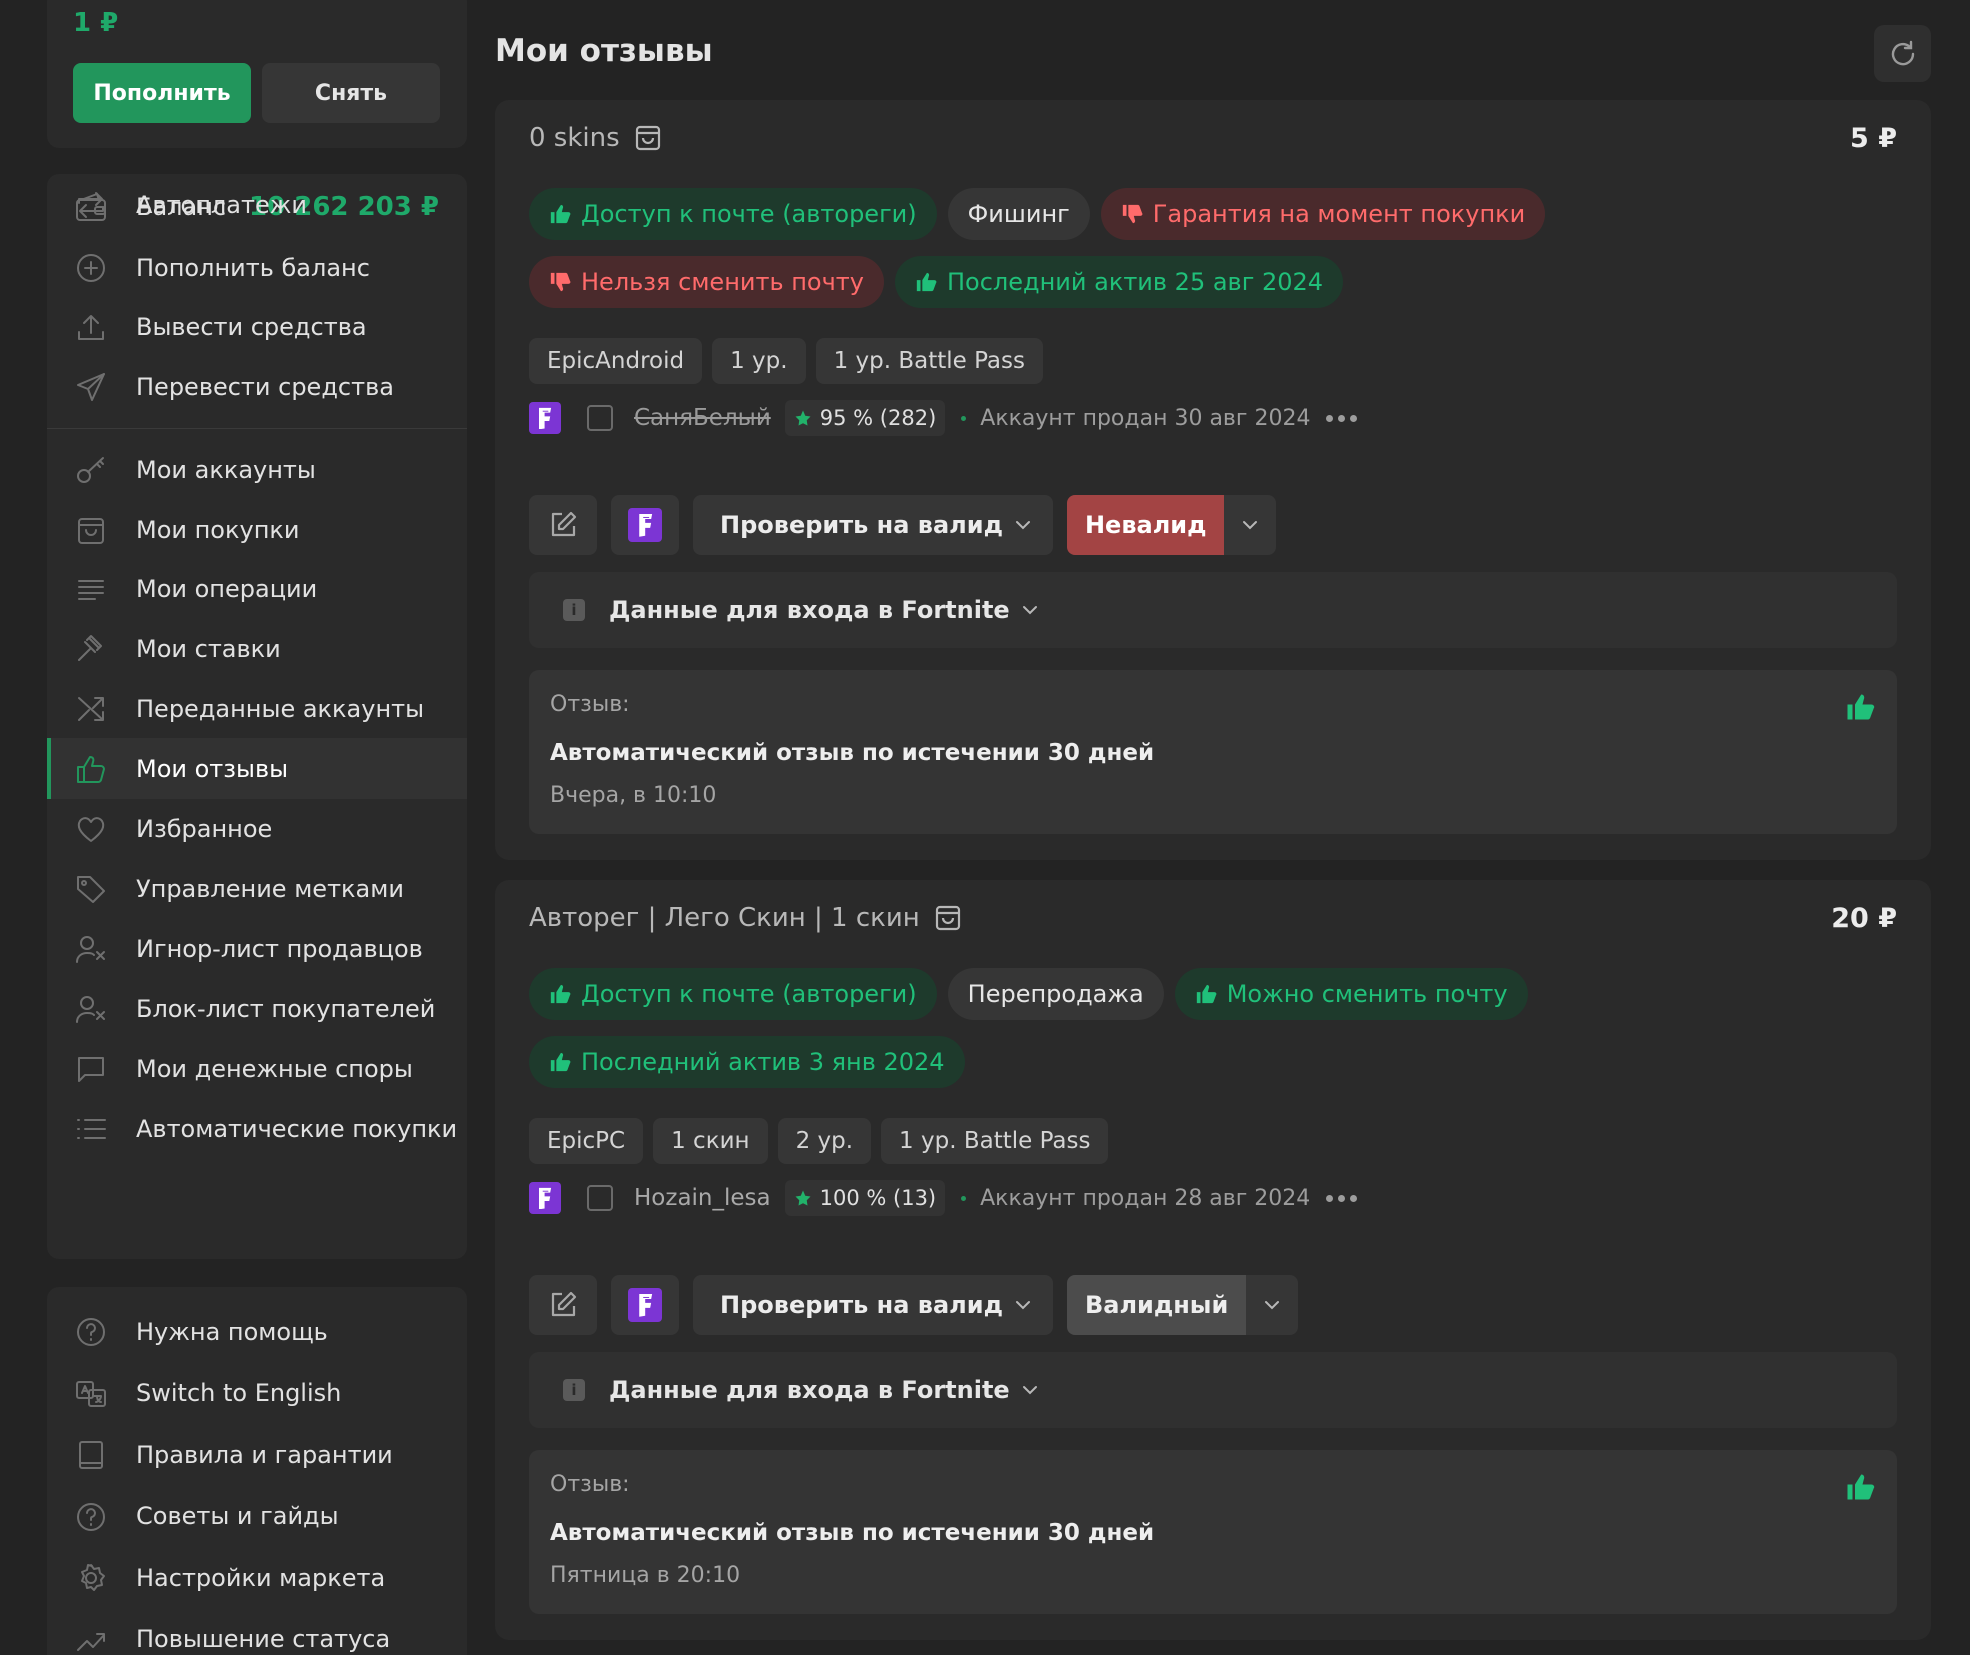 Image resolution: width=1970 pixels, height=1655 pixels. Describe the element at coordinates (724, 918) in the screenshot. I see `item-title: Авторег | Лего Скин | 1 скин` at that location.